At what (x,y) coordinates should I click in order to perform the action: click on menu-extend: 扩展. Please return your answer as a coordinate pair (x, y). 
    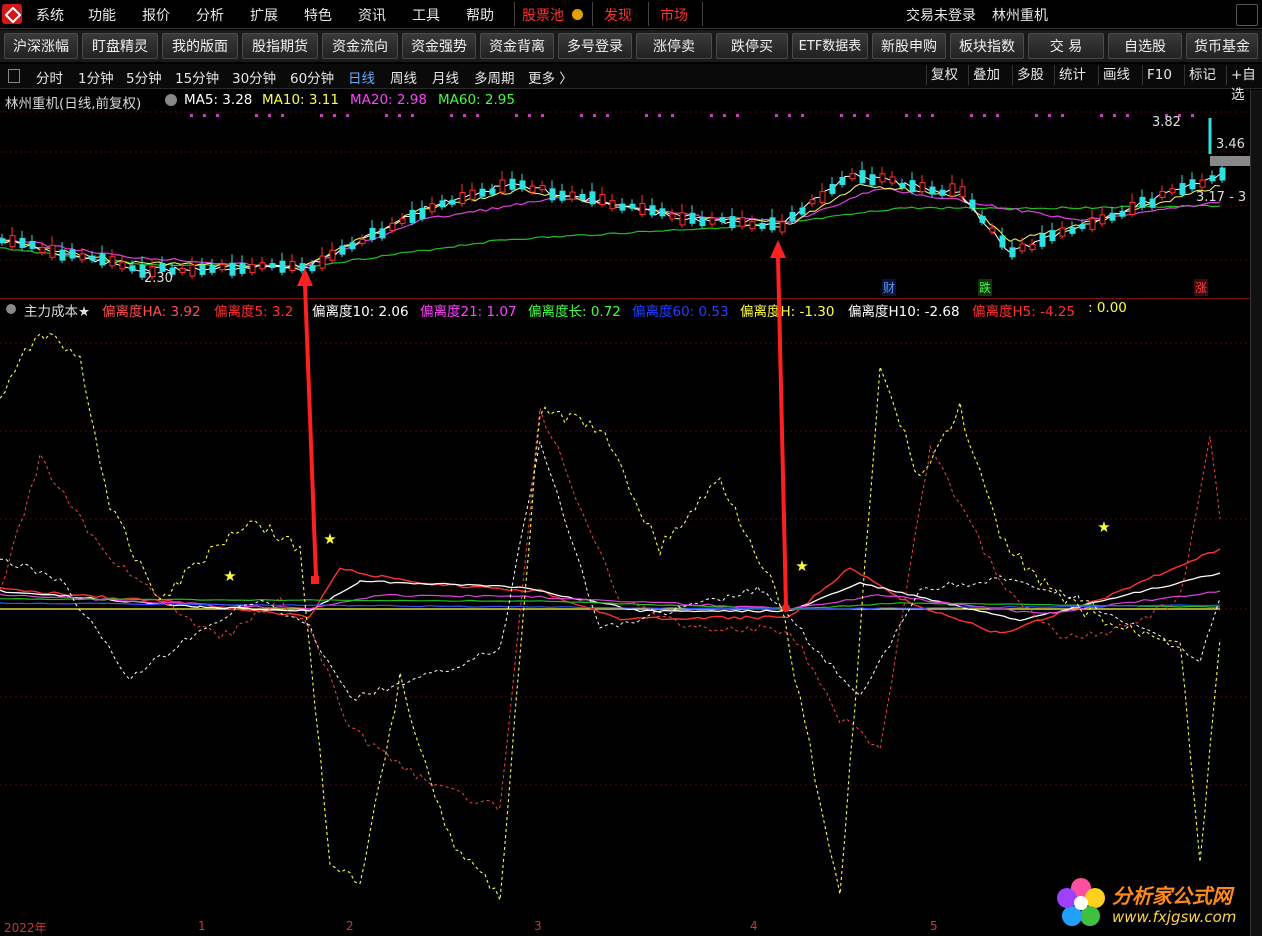
    Looking at the image, I should click on (264, 15).